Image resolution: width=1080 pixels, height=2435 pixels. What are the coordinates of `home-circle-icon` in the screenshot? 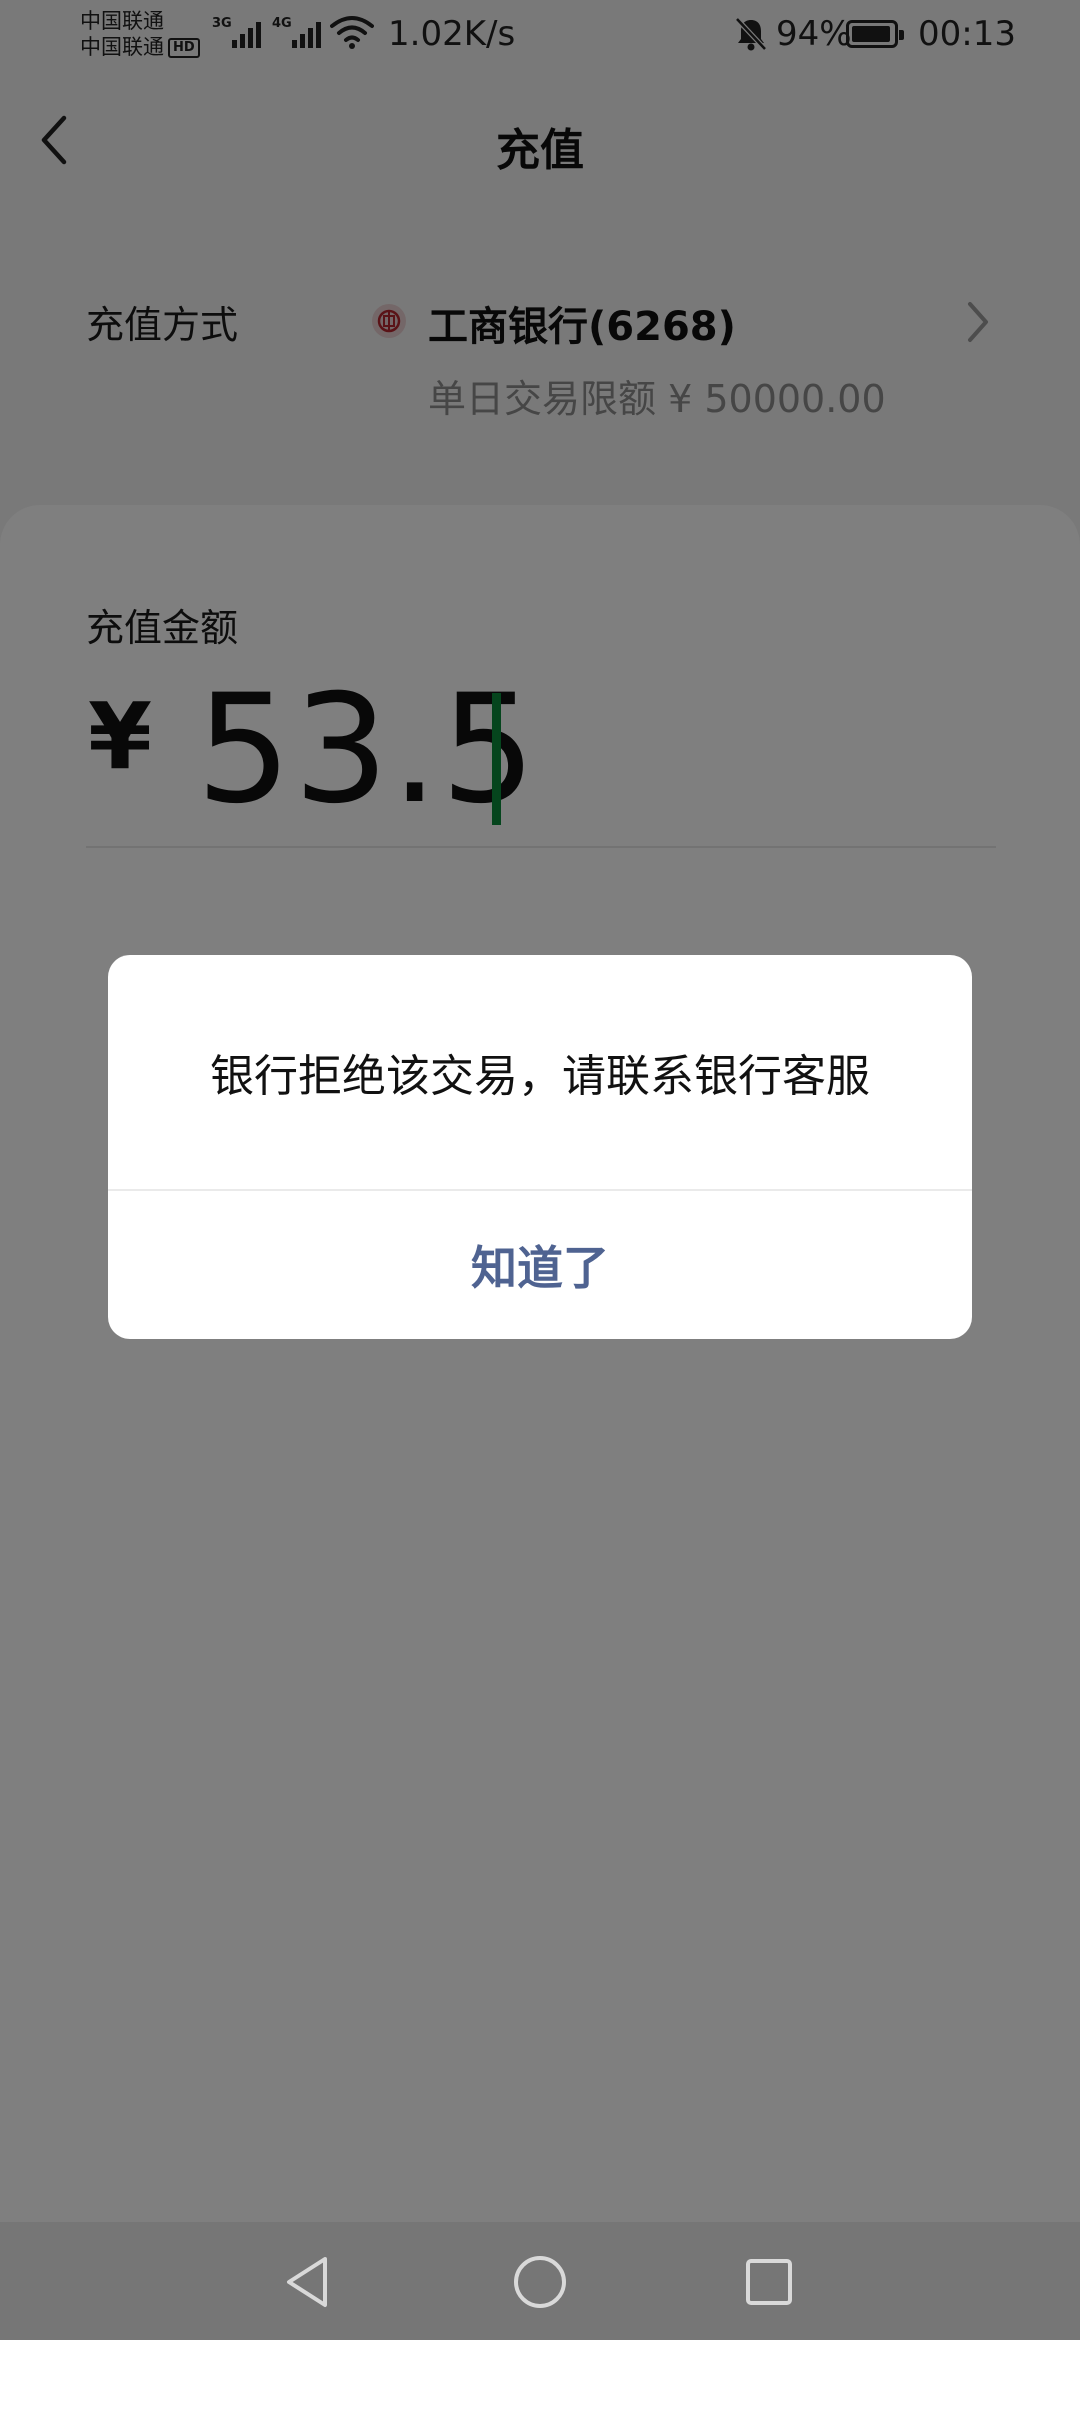 It's located at (540, 2282).